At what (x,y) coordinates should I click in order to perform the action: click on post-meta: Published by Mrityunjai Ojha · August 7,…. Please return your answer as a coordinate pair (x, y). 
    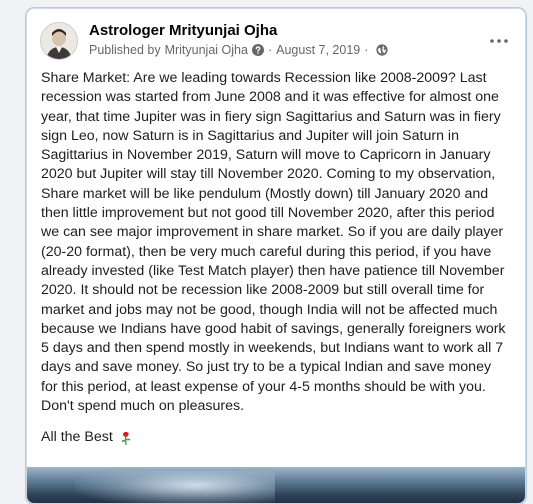
    Looking at the image, I should click on (239, 50).